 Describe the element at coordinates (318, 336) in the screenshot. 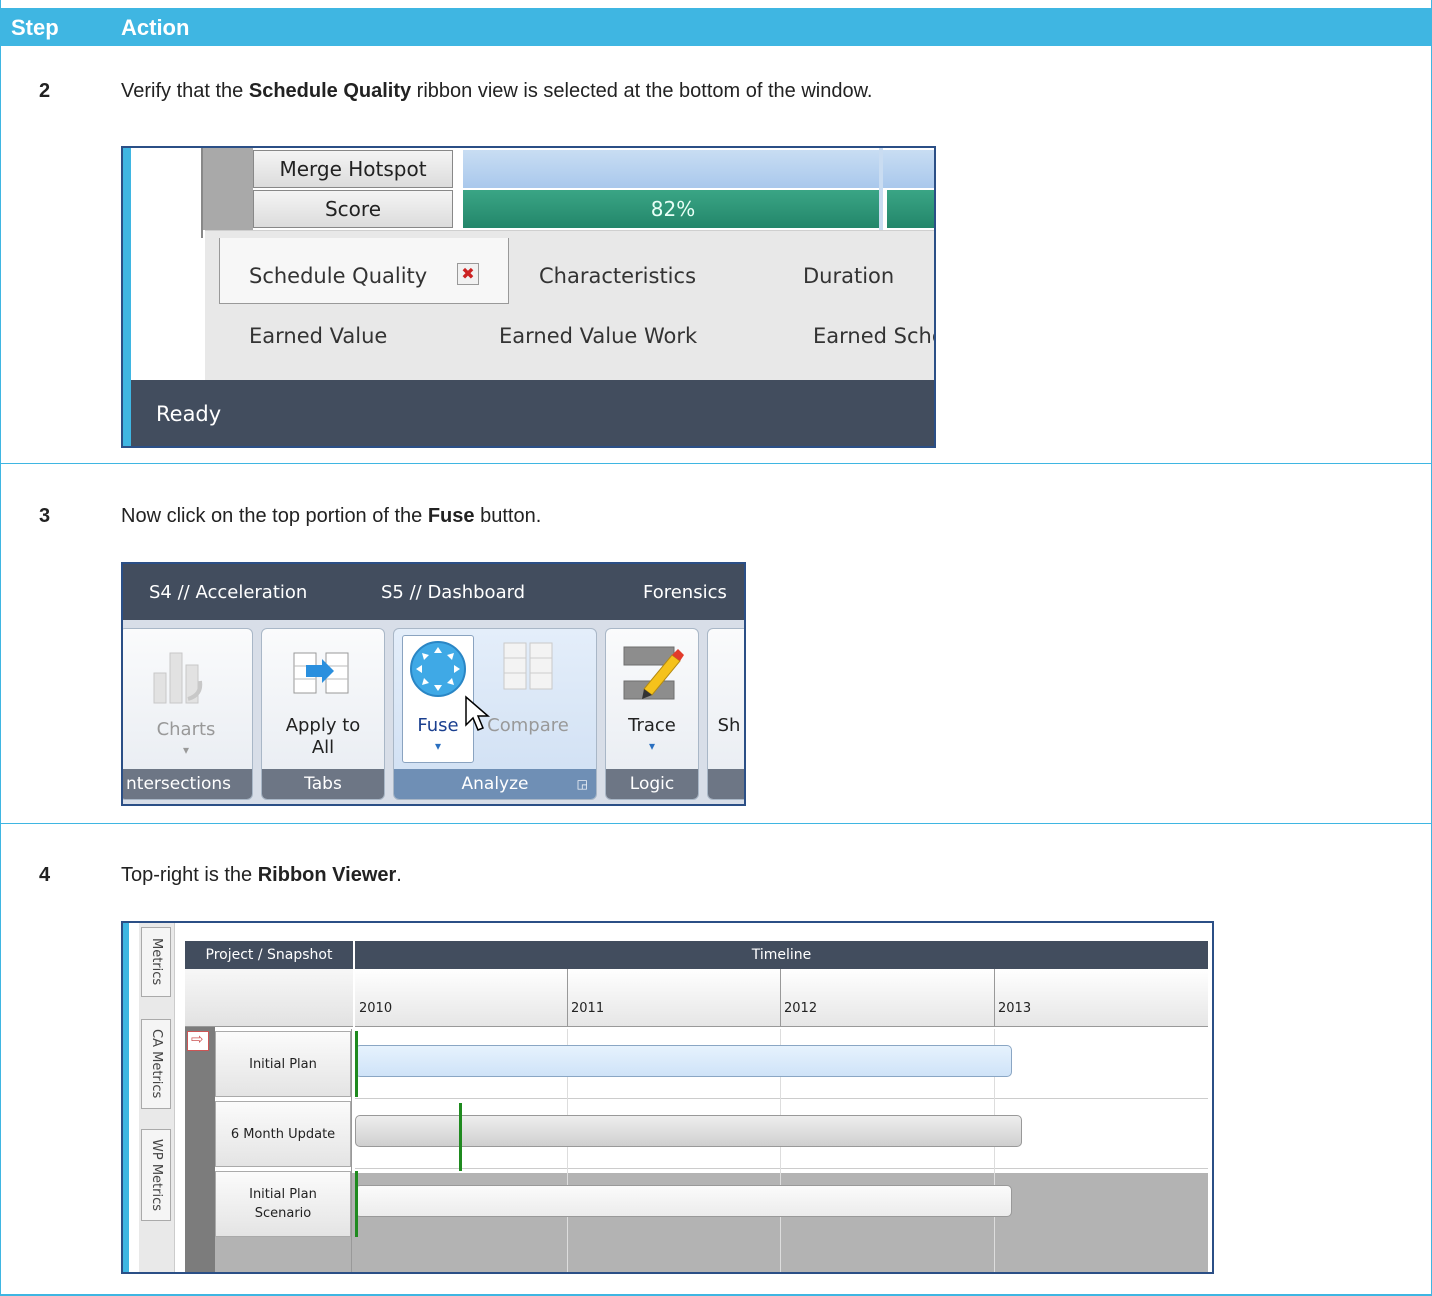

I see `tab-earned-value: Earned Value` at that location.